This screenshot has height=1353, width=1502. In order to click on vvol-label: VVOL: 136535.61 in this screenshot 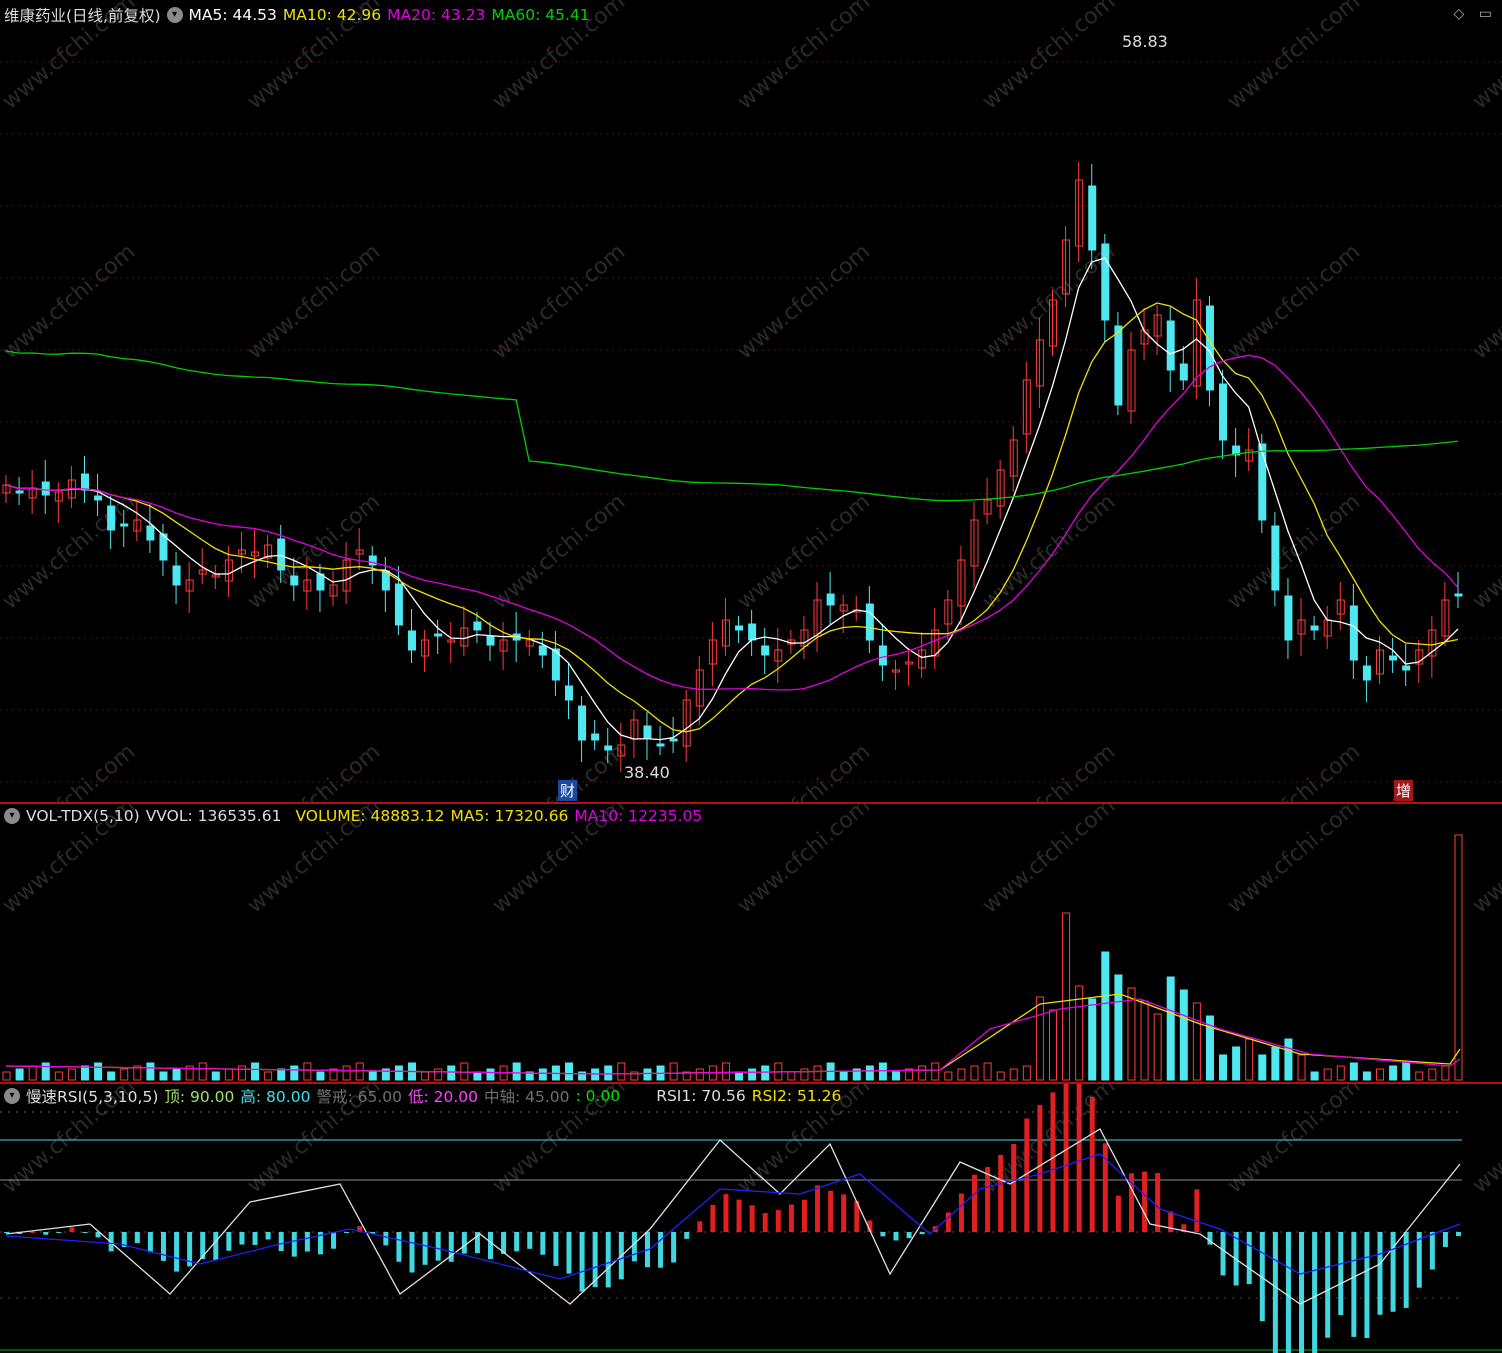, I will do `click(213, 816)`.